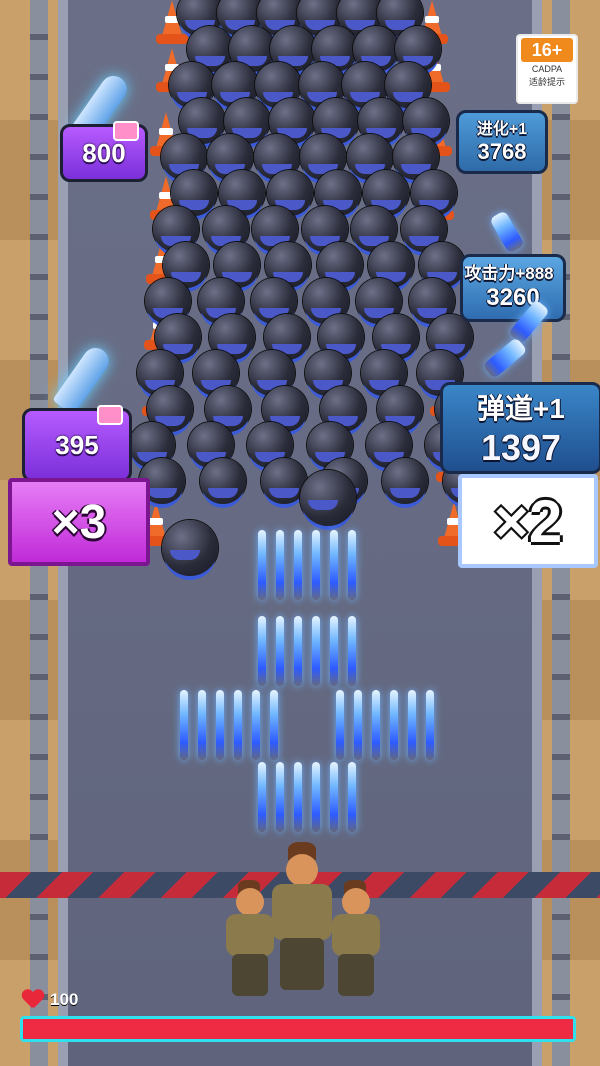 This screenshot has width=600, height=1066. I want to click on upgrade-label: 攻击力+888, so click(509, 273).